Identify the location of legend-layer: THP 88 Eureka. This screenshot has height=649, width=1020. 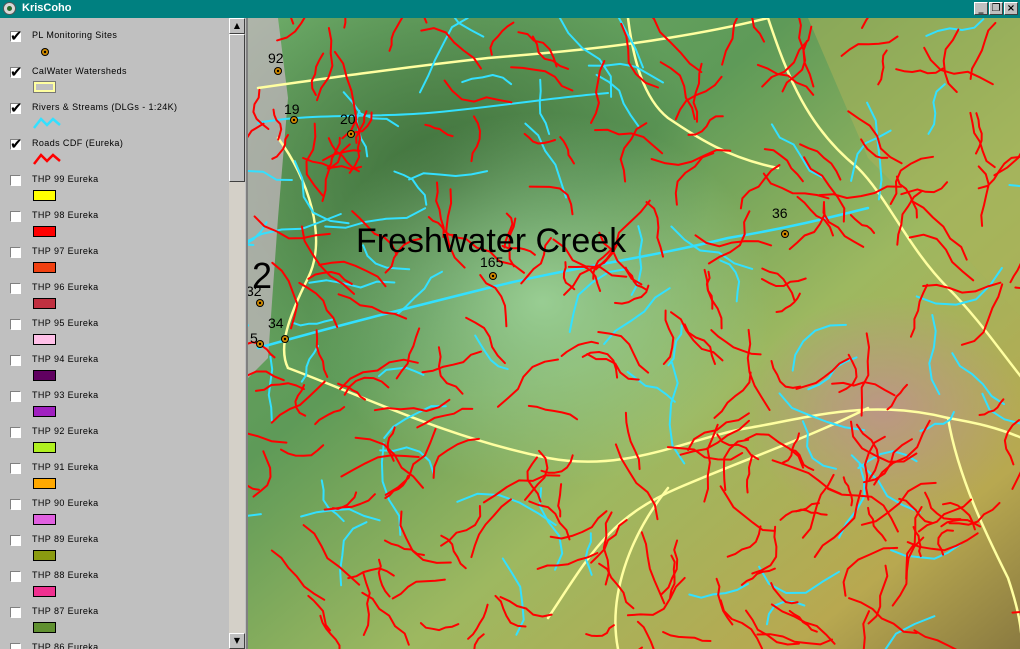
(114, 583).